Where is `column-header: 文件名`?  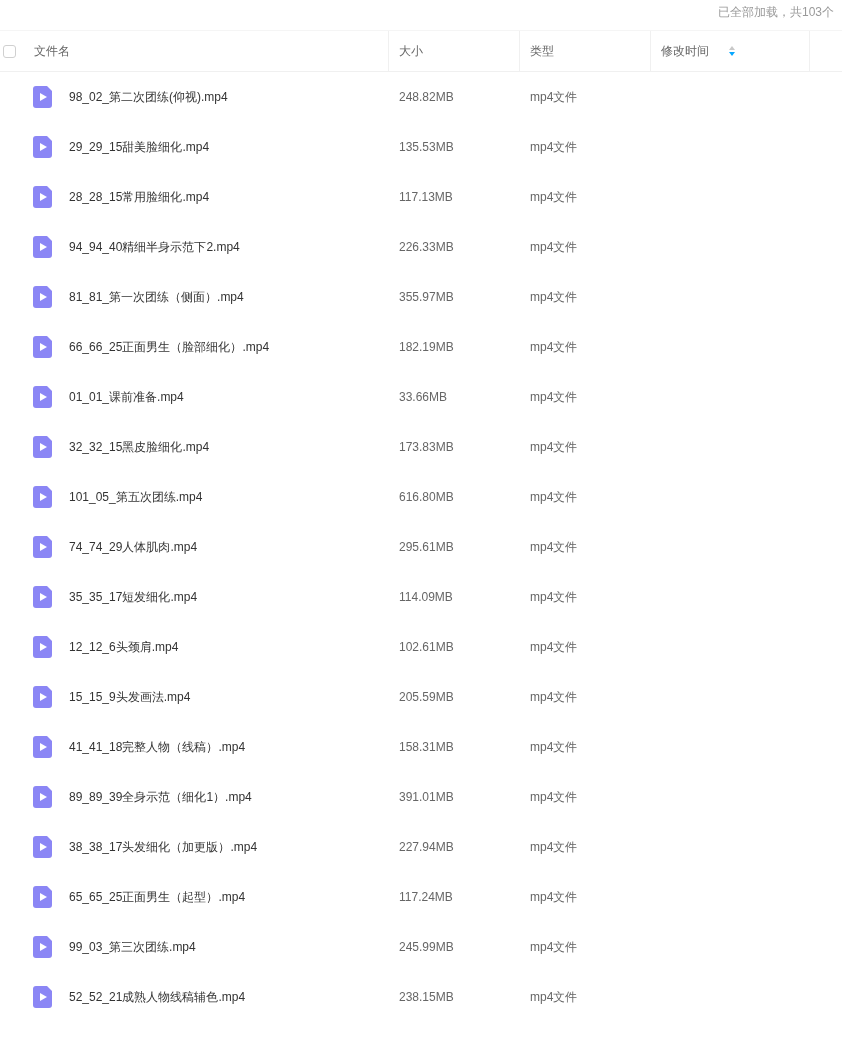 column-header: 文件名 is located at coordinates (52, 51).